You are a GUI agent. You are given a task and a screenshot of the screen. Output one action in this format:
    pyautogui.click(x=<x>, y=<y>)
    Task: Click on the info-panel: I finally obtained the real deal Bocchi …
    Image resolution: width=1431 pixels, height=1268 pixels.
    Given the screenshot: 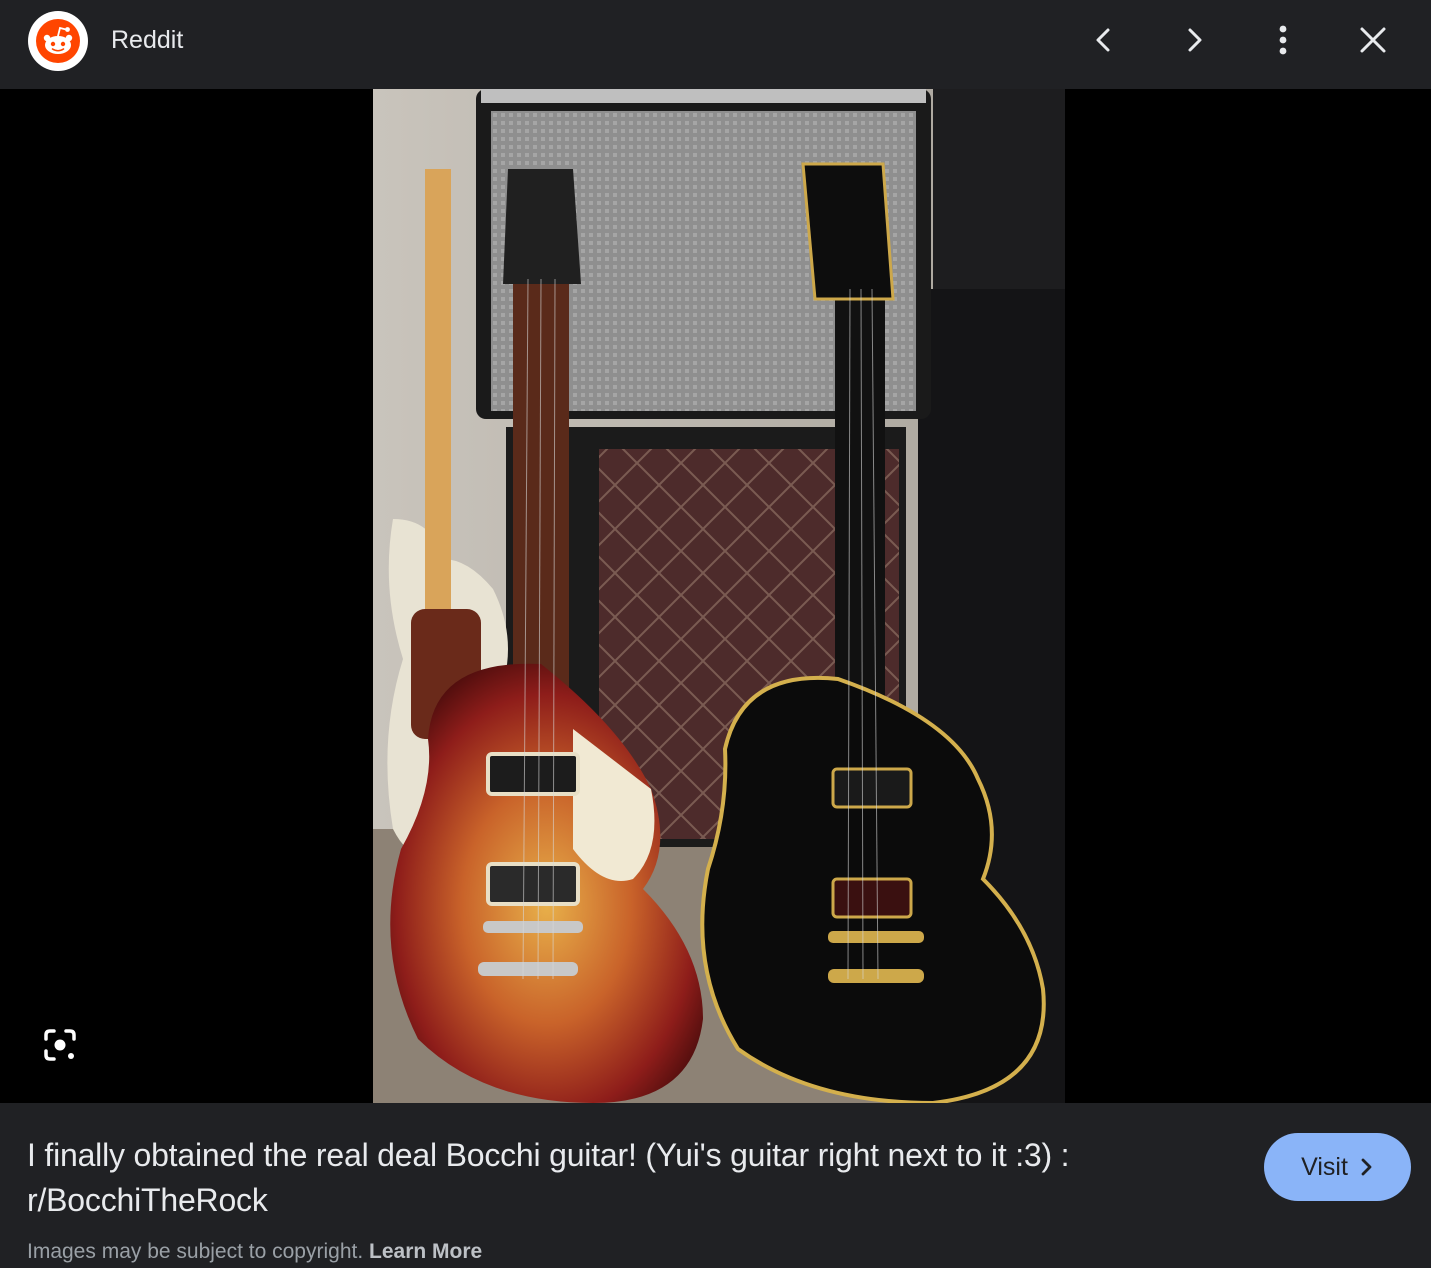 What is the action you would take?
    pyautogui.click(x=715, y=1185)
    